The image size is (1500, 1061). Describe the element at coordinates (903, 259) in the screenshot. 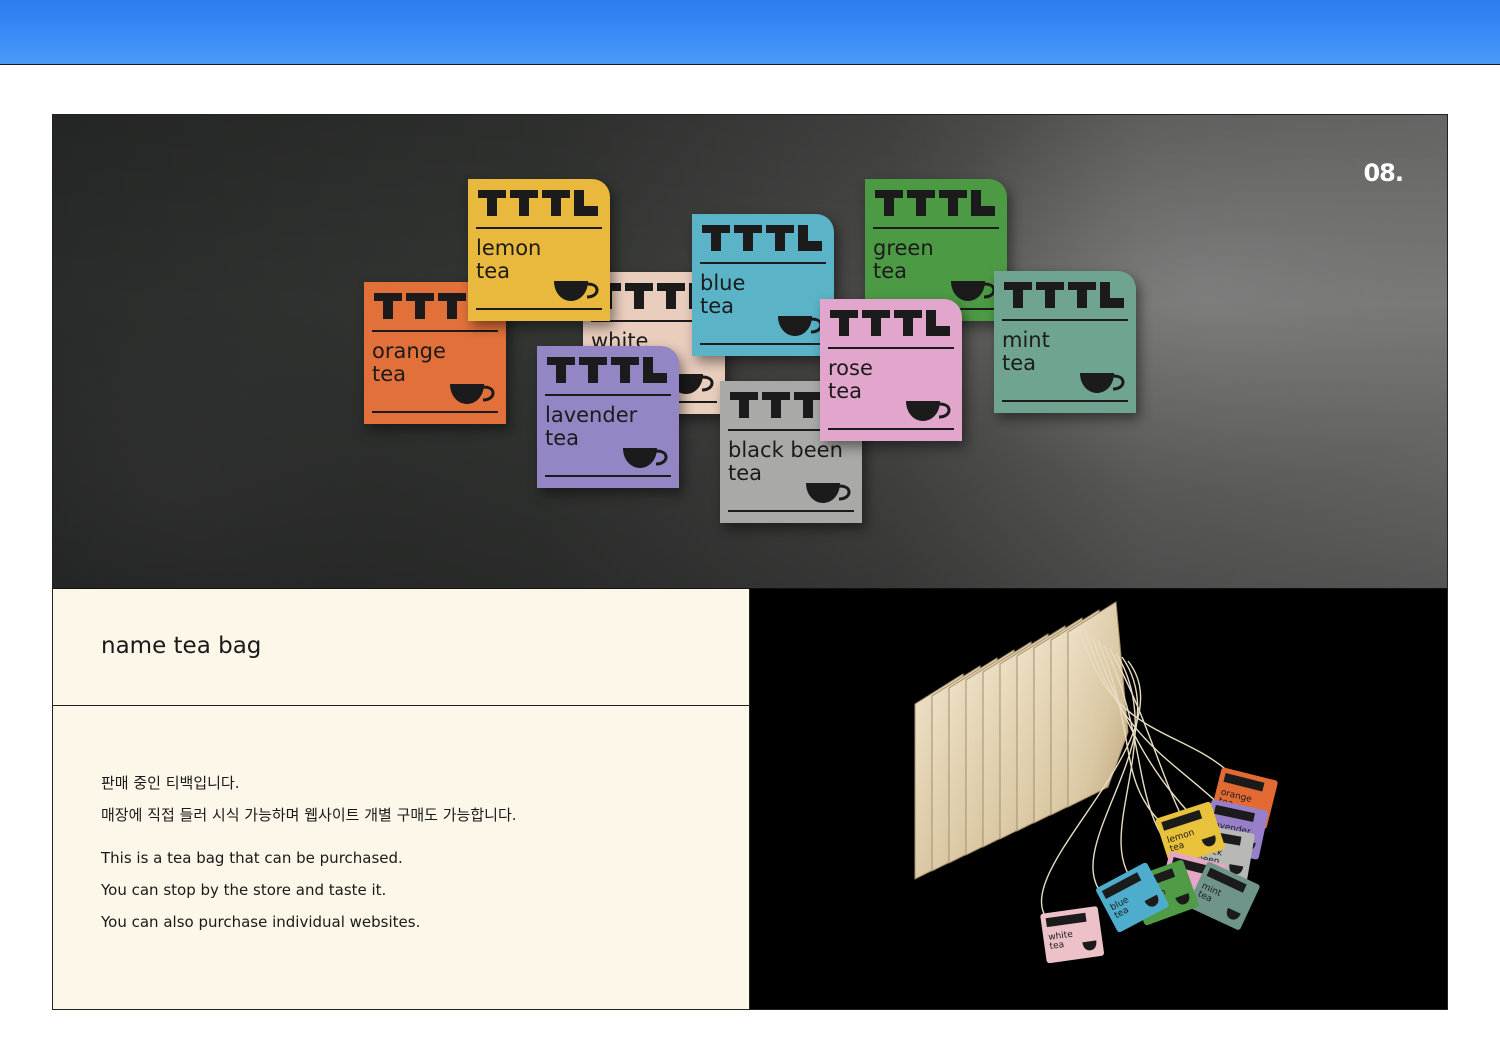

I see `tag-name: green tea` at that location.